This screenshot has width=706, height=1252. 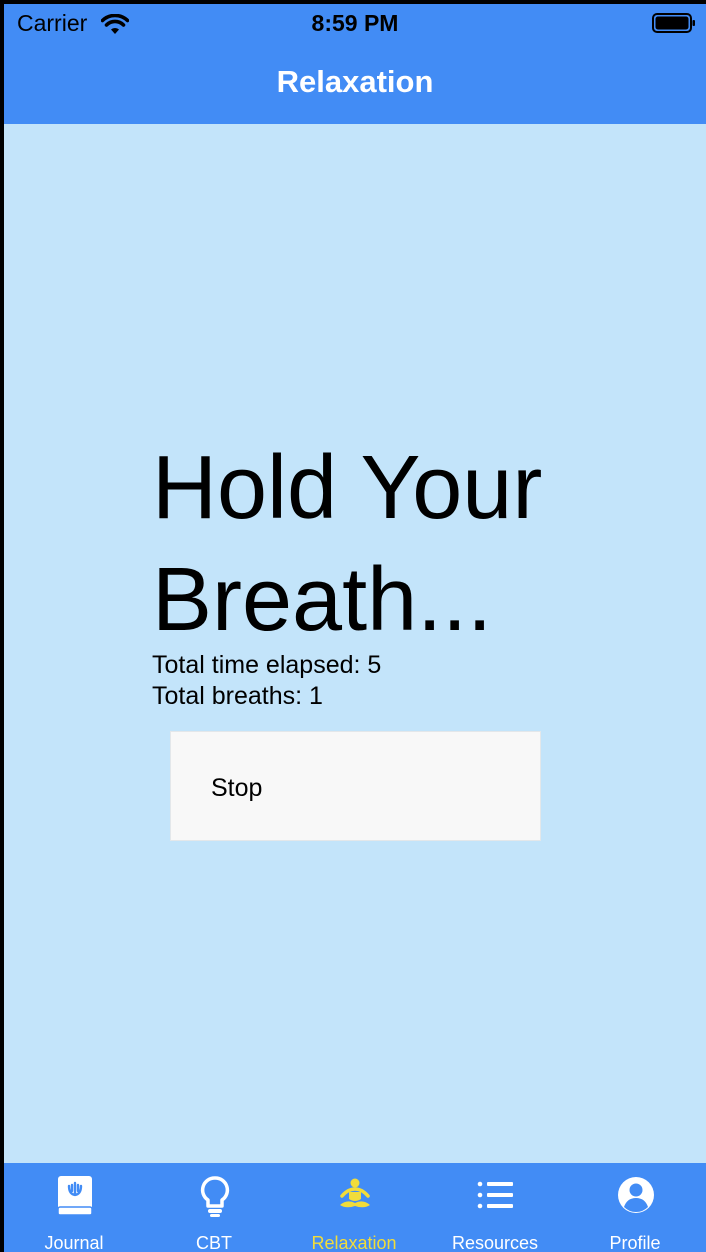 I want to click on tab-relaxation: Relaxation, so click(x=354, y=1207).